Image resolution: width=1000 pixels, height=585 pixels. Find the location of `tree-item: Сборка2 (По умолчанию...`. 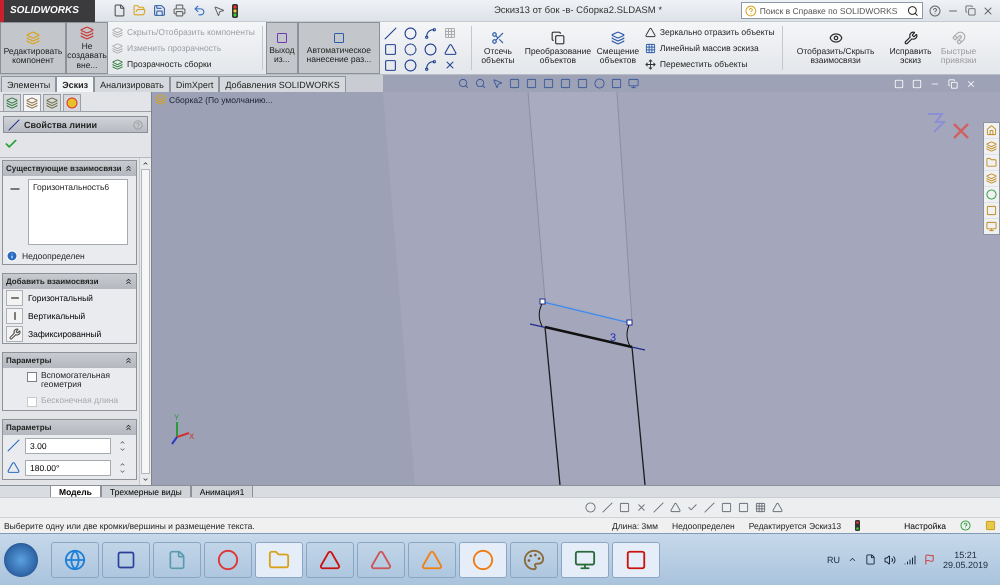

tree-item: Сборка2 (По умолчанию... is located at coordinates (221, 99).